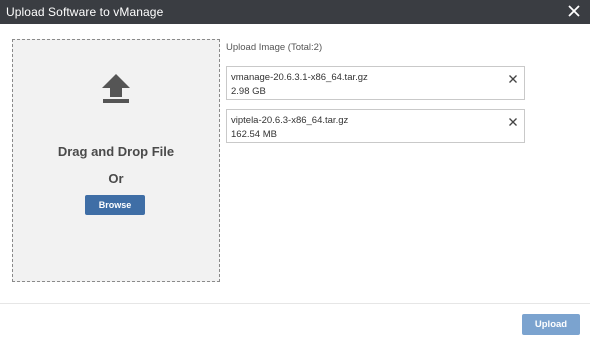 This screenshot has height=341, width=590. I want to click on dialog-title: Upload Software to vManage, so click(85, 12).